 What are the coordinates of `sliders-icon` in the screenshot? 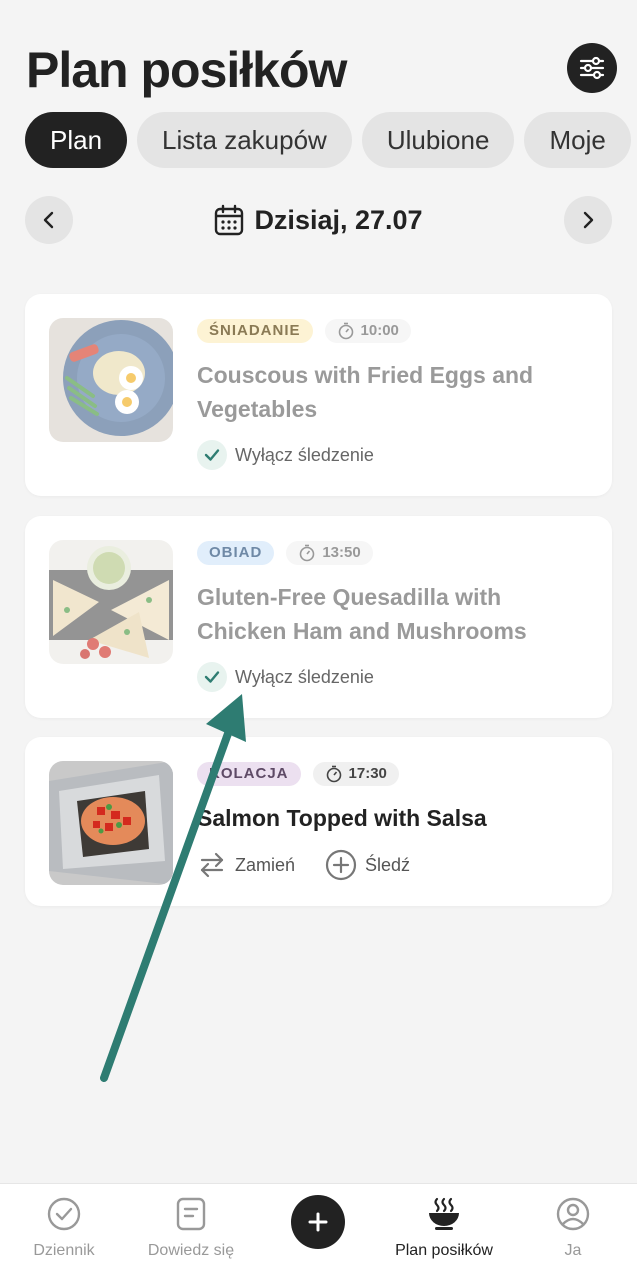 It's located at (592, 68).